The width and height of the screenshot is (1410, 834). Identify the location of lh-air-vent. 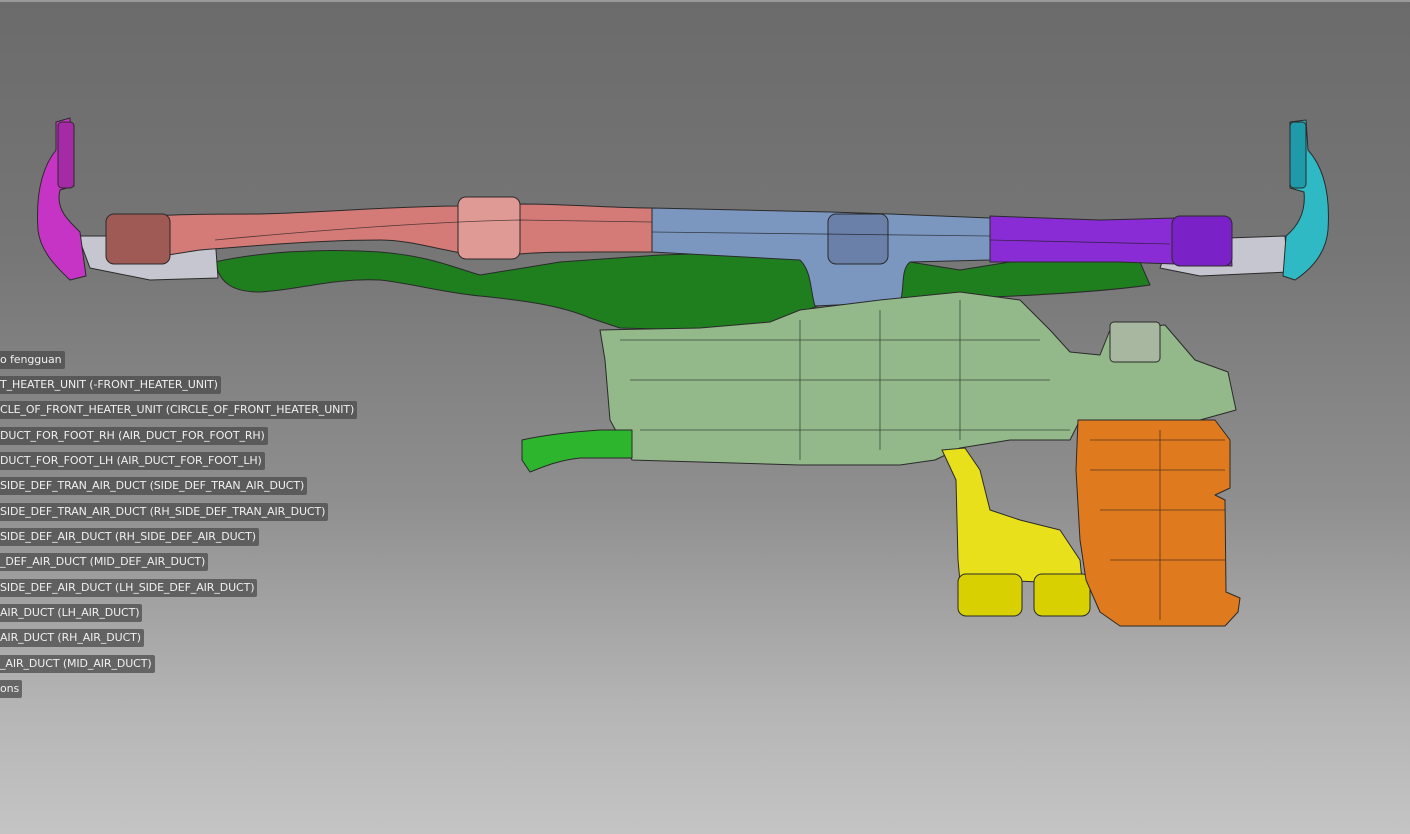
(138, 239).